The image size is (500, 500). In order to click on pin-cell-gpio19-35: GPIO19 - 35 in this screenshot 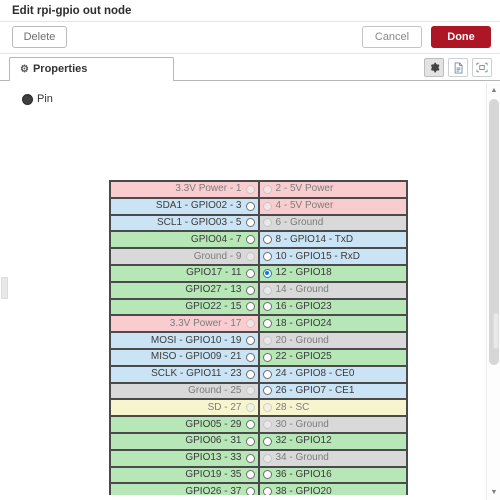, I will do `click(184, 475)`.